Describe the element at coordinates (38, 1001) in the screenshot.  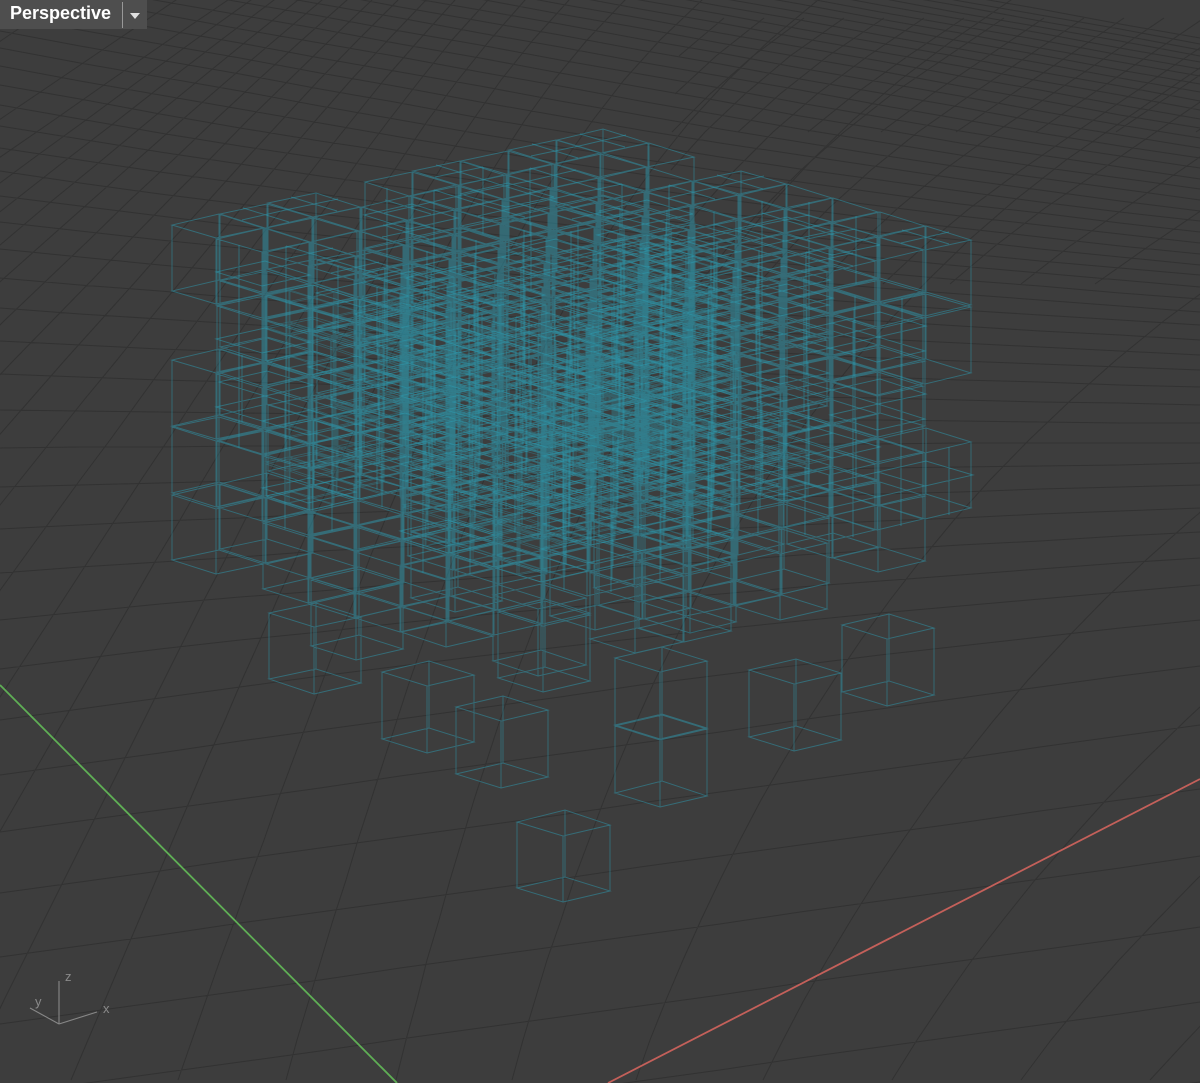
I see `svg-text: y` at that location.